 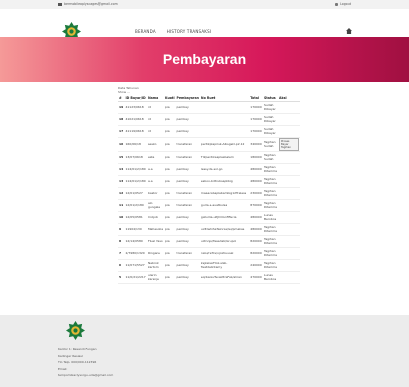 What do you see at coordinates (91, 4) in the screenshot?
I see `email-text: bermobileaplyscages@gmail.com` at bounding box center [91, 4].